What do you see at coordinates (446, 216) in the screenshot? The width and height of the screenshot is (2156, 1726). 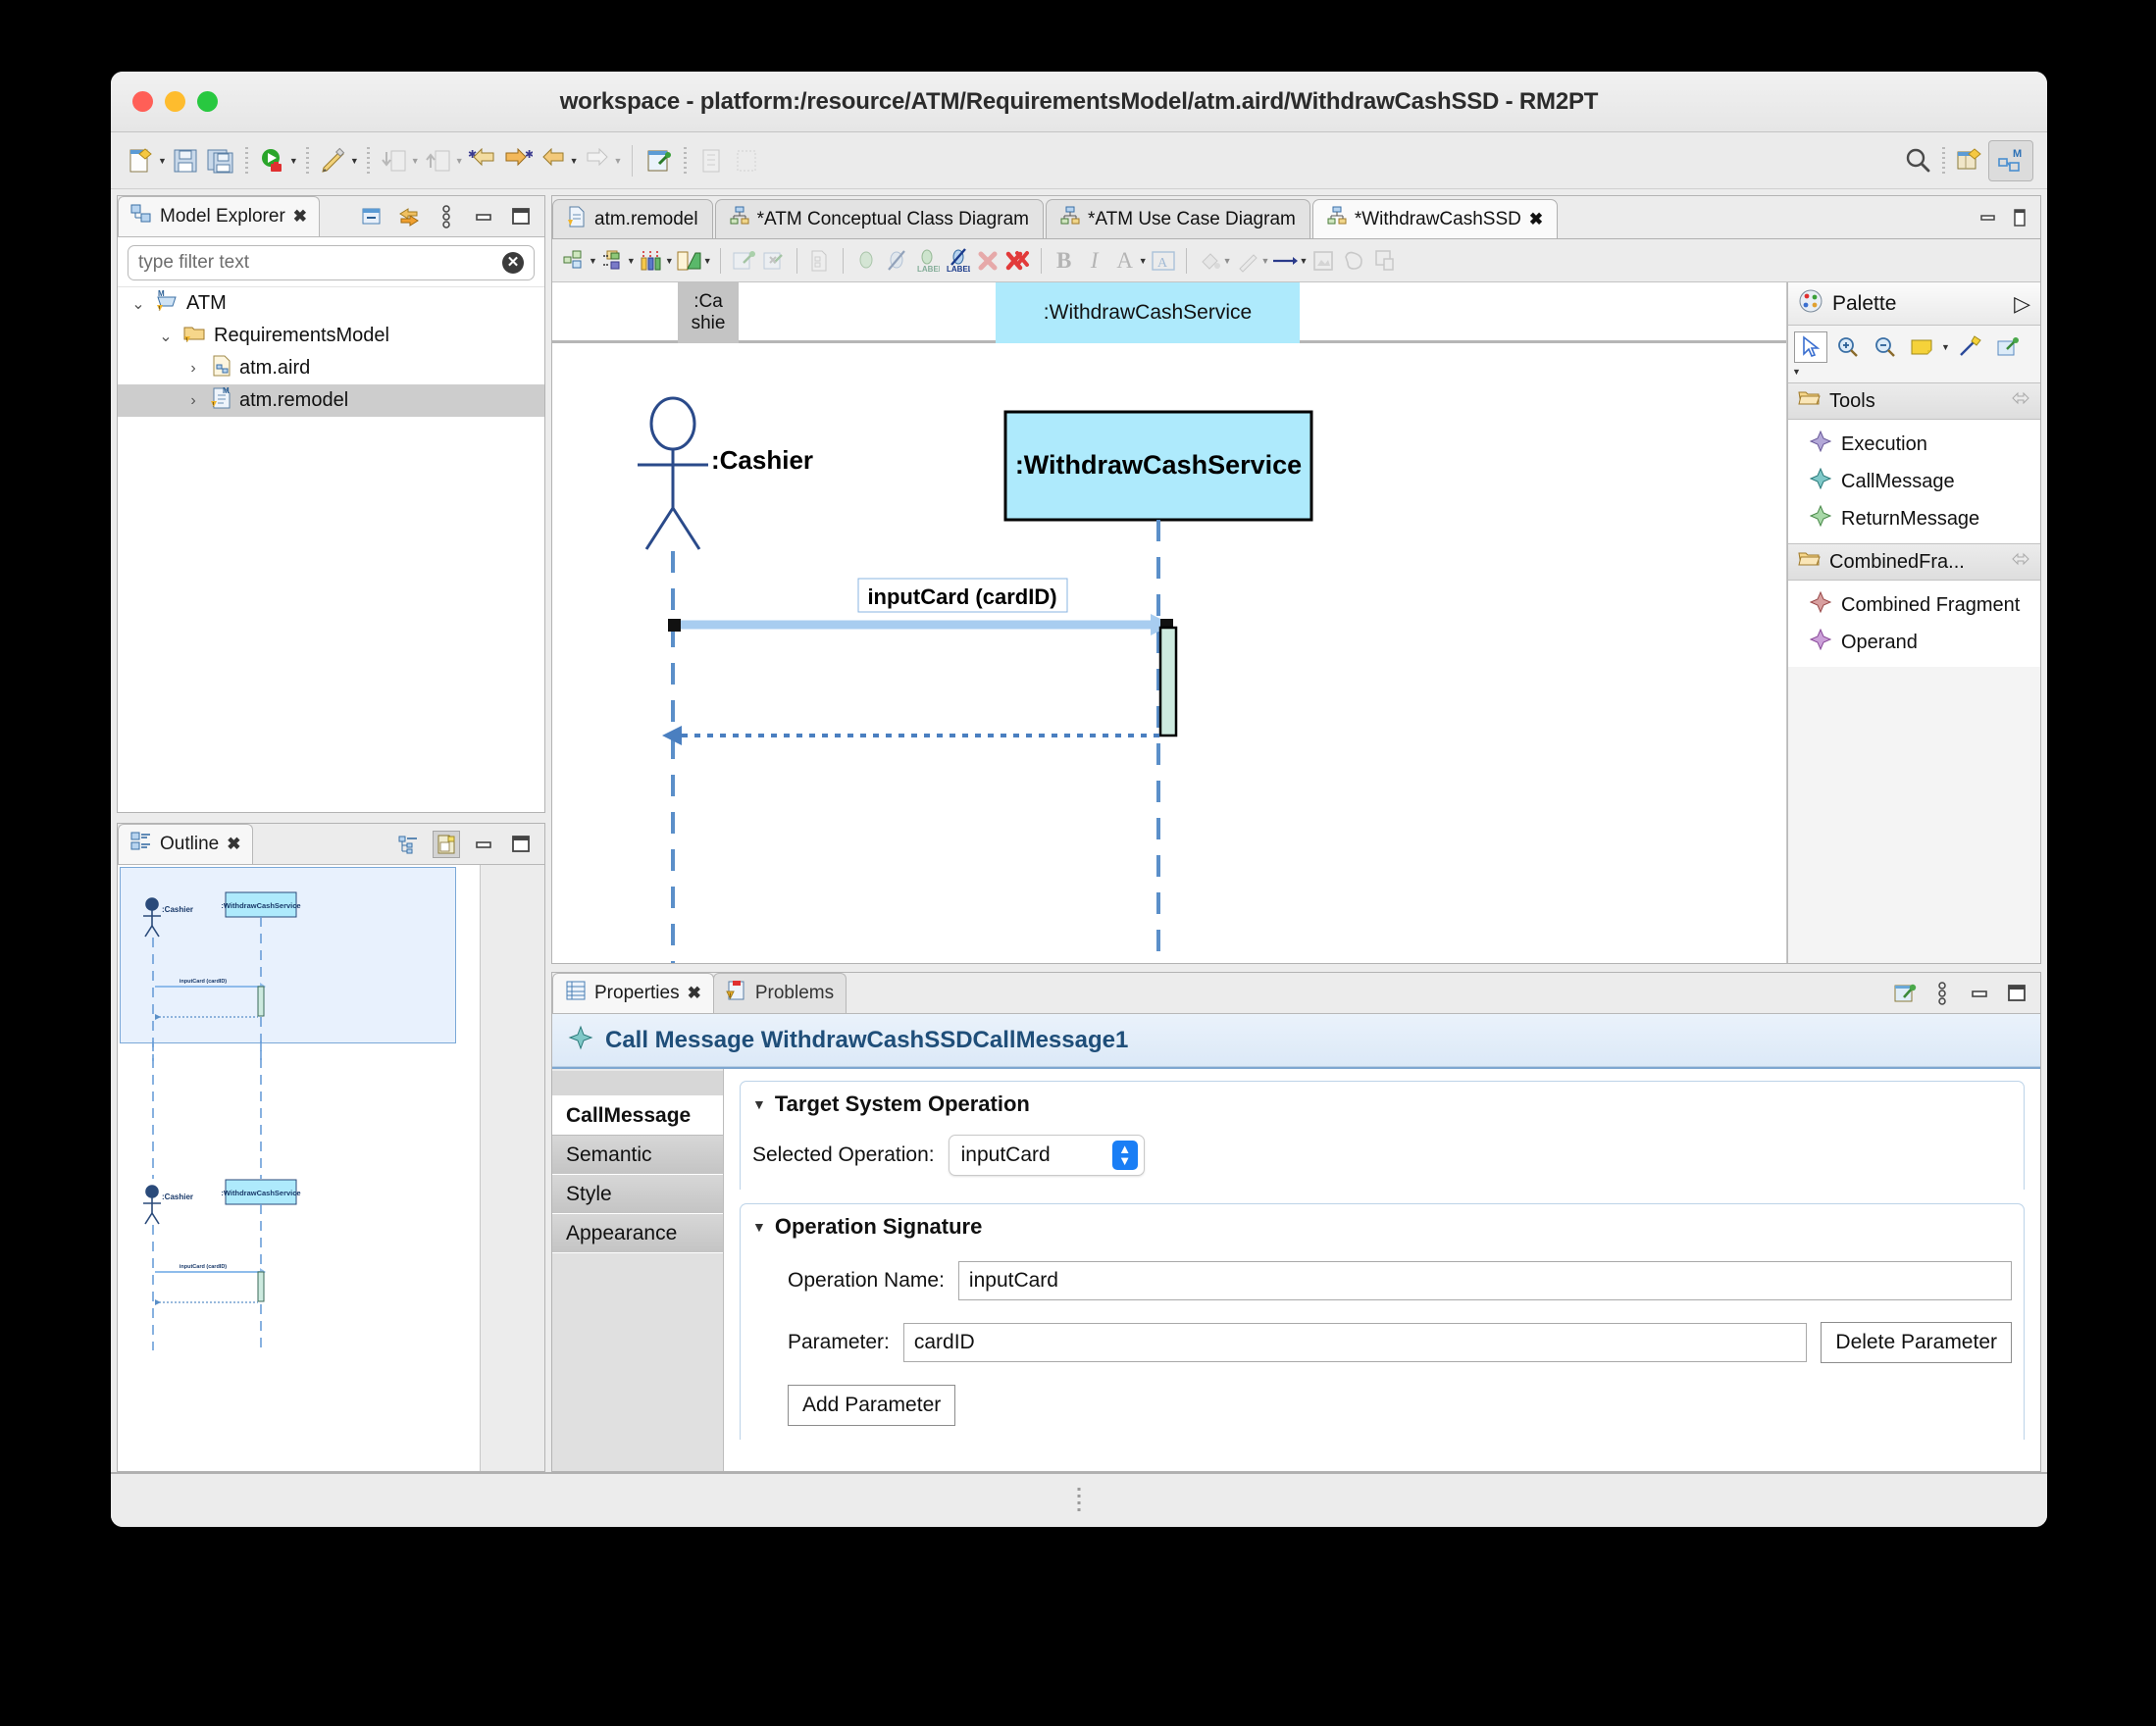 I see `view-menu-icon` at bounding box center [446, 216].